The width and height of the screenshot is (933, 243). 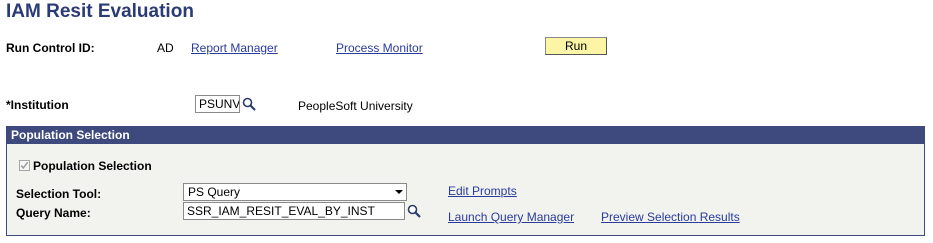 I want to click on population-selection-checkbox, so click(x=24, y=165).